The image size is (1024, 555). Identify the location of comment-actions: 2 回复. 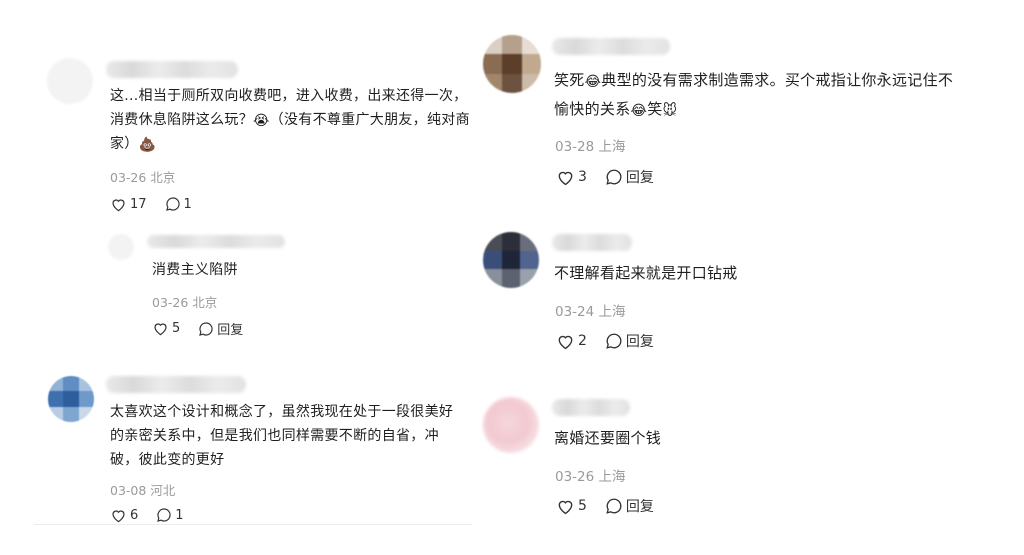
(614, 341).